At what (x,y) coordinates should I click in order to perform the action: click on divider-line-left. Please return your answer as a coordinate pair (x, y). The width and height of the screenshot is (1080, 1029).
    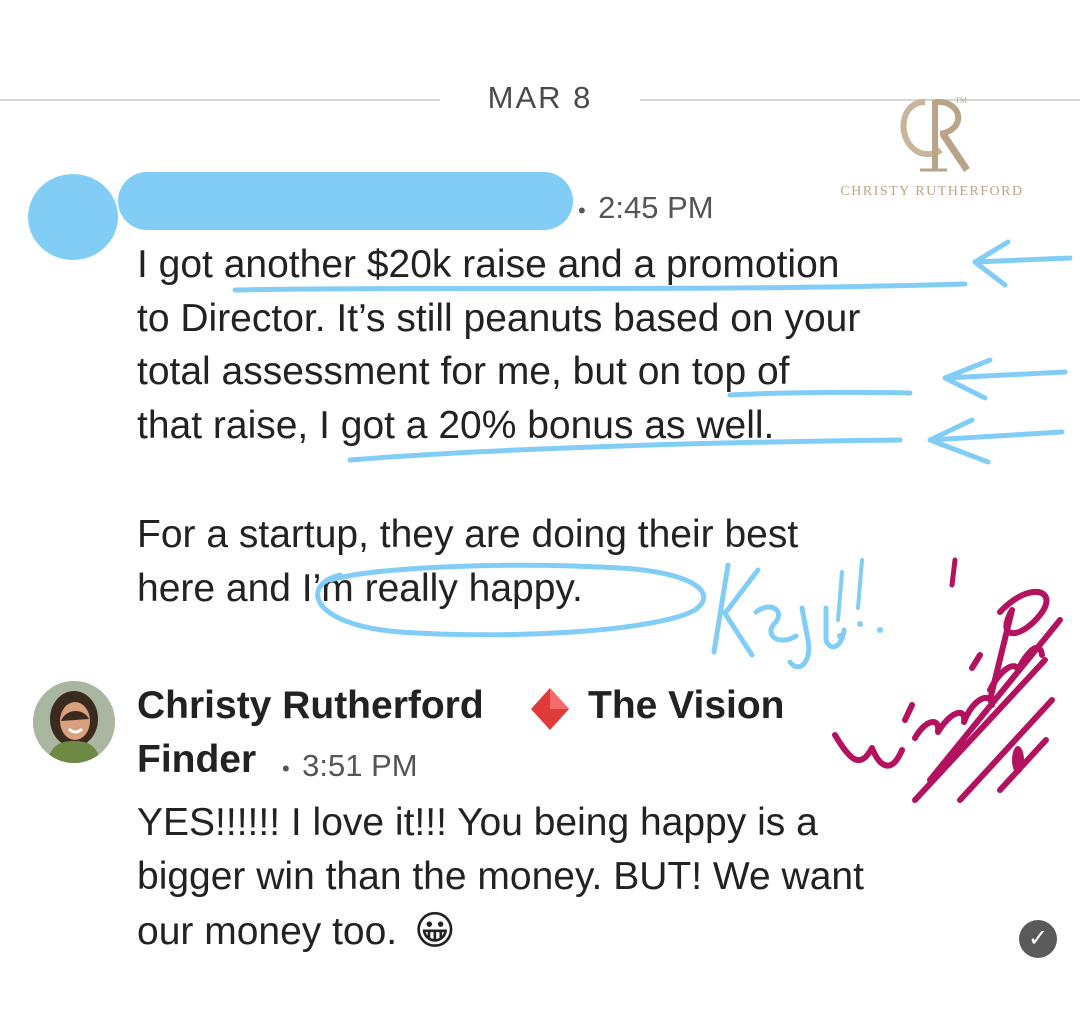
    Looking at the image, I should click on (220, 100).